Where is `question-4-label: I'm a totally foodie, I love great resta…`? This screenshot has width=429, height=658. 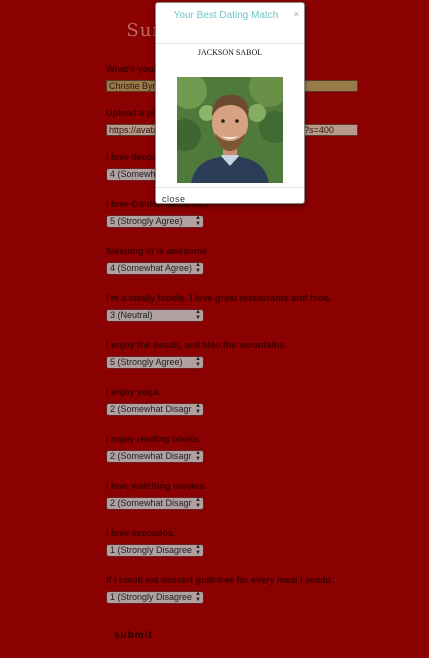 question-4-label: I'm a totally foodie, I love great resta… is located at coordinates (219, 298).